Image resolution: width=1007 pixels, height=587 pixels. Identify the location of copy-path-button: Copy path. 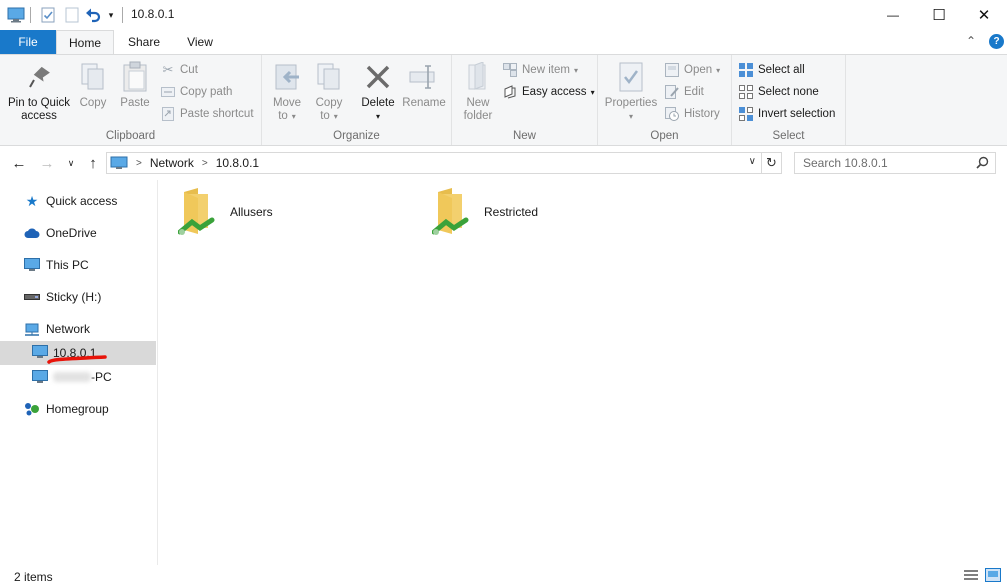
(196, 92).